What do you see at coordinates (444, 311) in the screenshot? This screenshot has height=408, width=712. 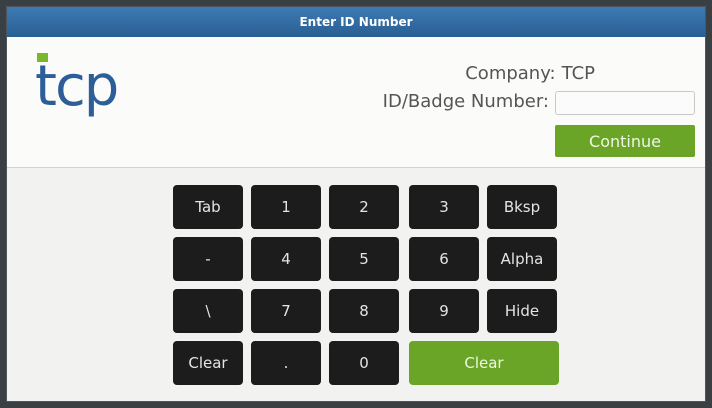 I see `key-9: 9` at bounding box center [444, 311].